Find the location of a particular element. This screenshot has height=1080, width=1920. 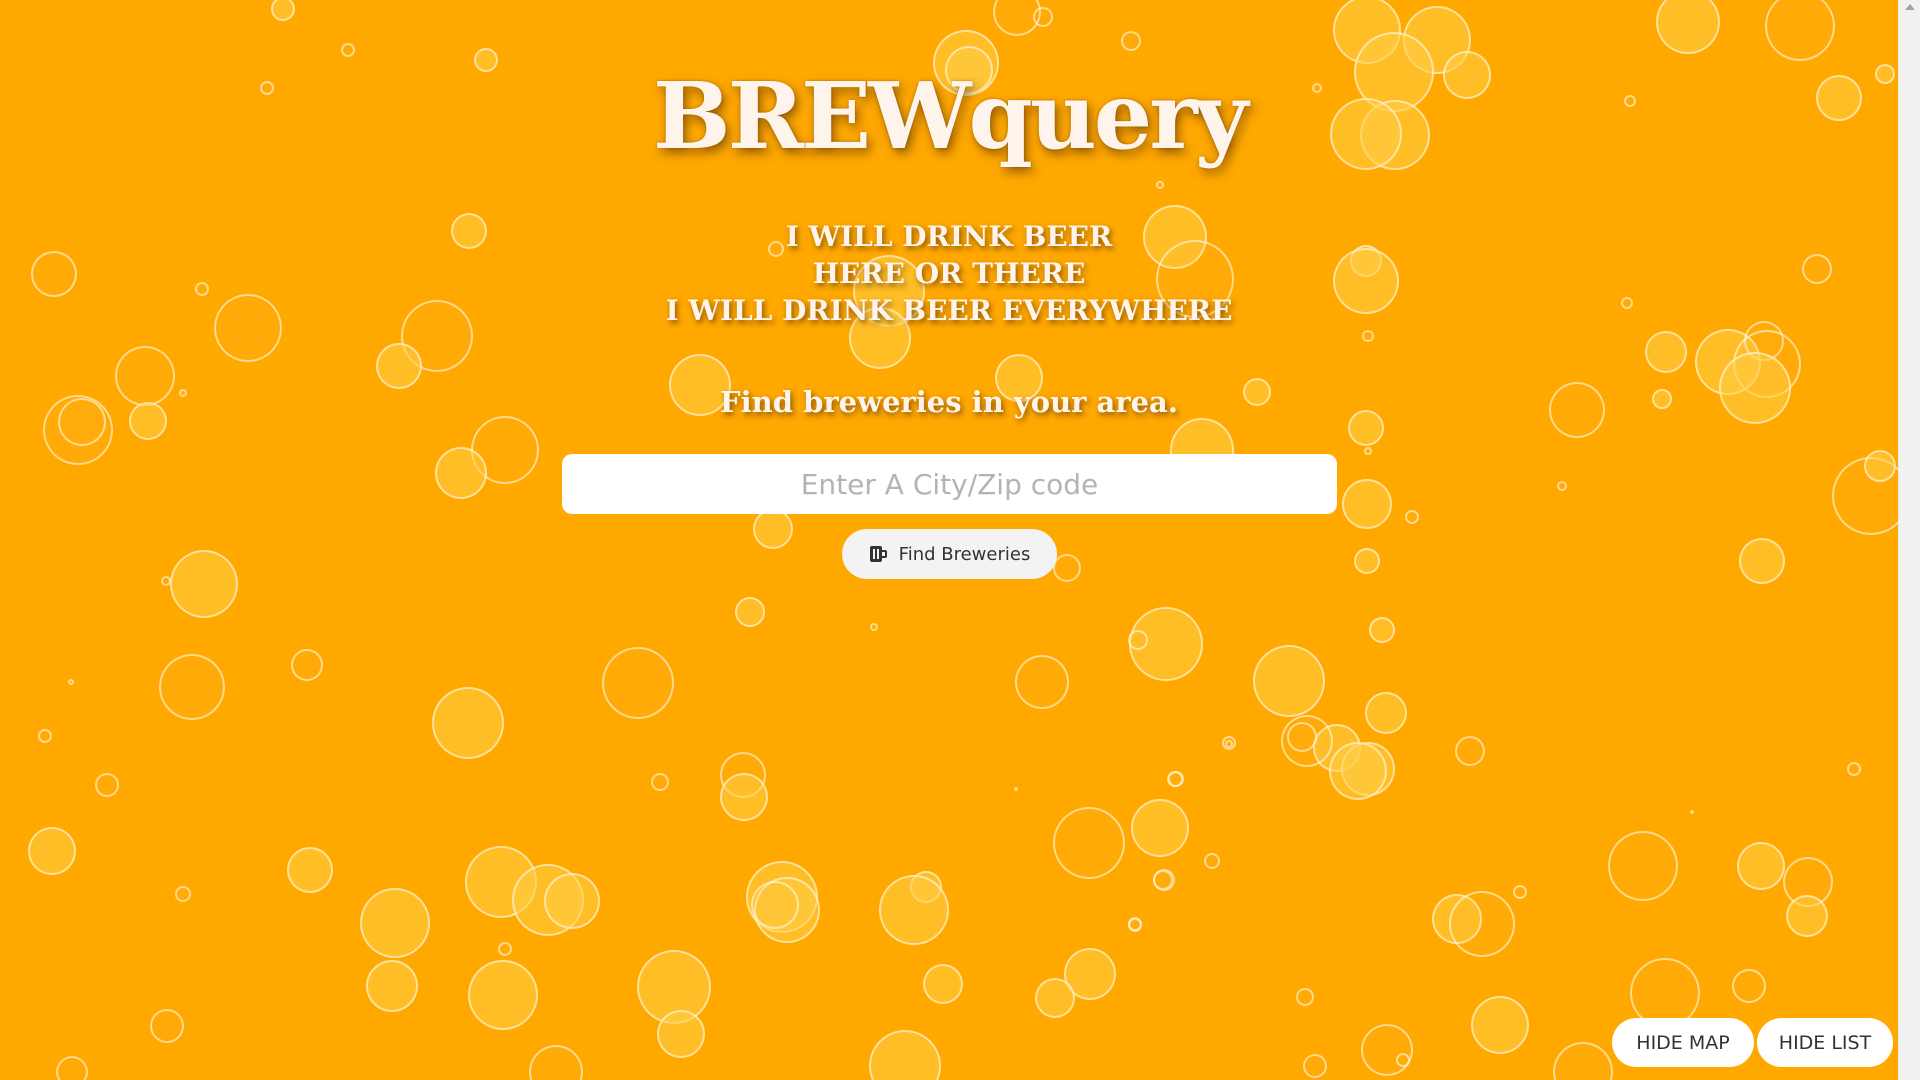

beer-mug-icon is located at coordinates (878, 554).